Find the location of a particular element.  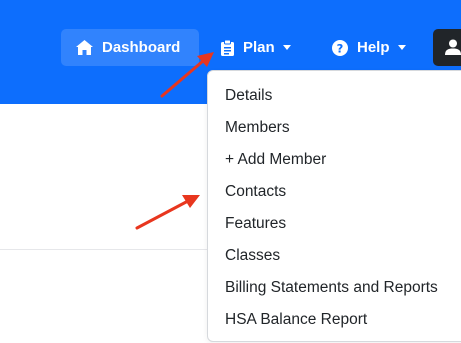

help-label: Help is located at coordinates (373, 47).